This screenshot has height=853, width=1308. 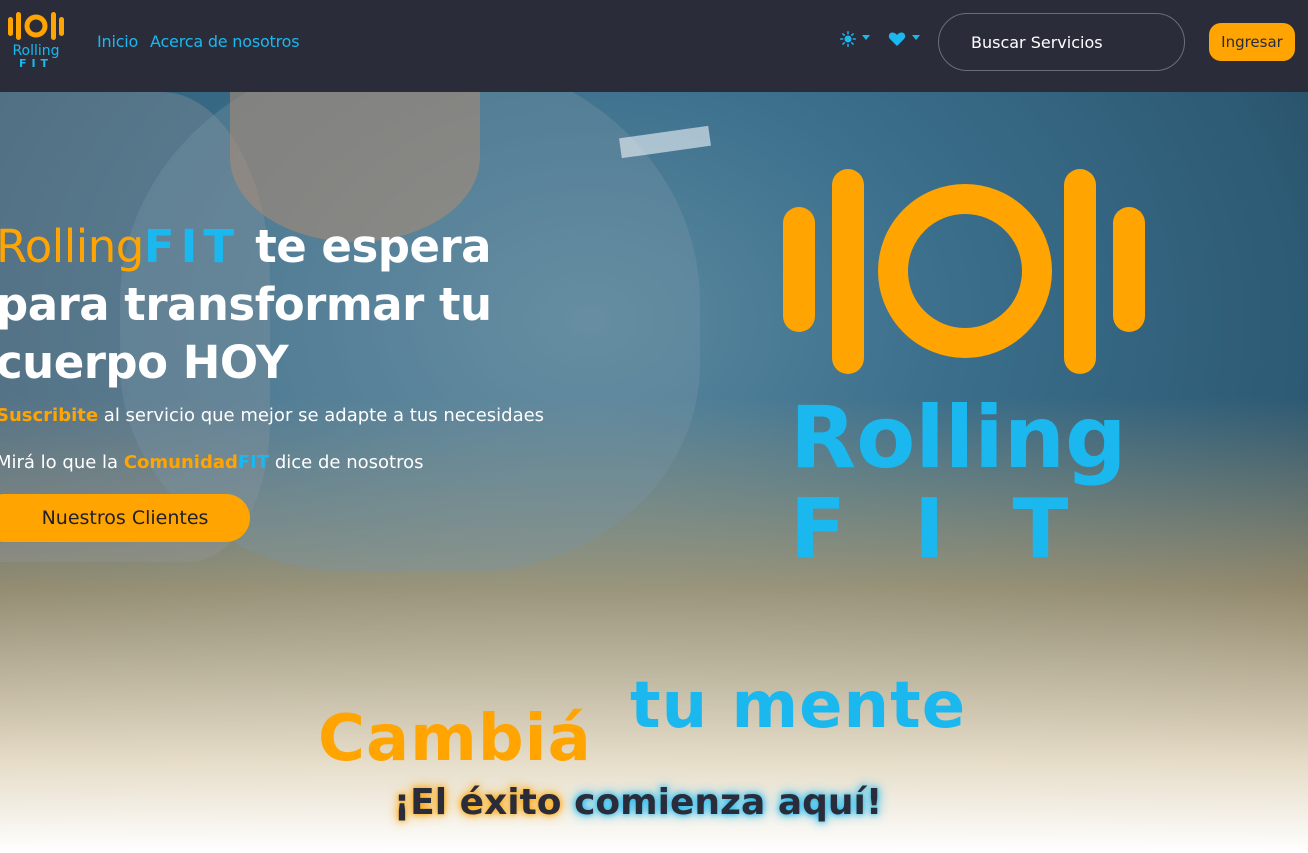 I want to click on tagline-exito: ¡El éxito comienza aquí!, so click(x=638, y=802).